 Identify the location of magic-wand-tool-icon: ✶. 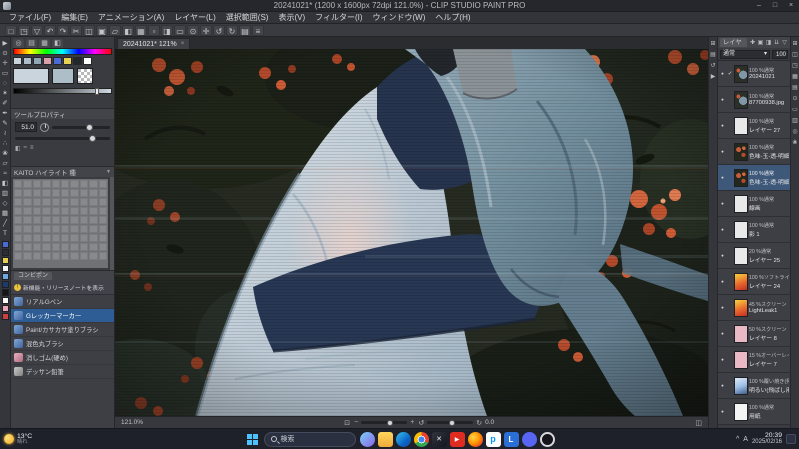
(5, 93).